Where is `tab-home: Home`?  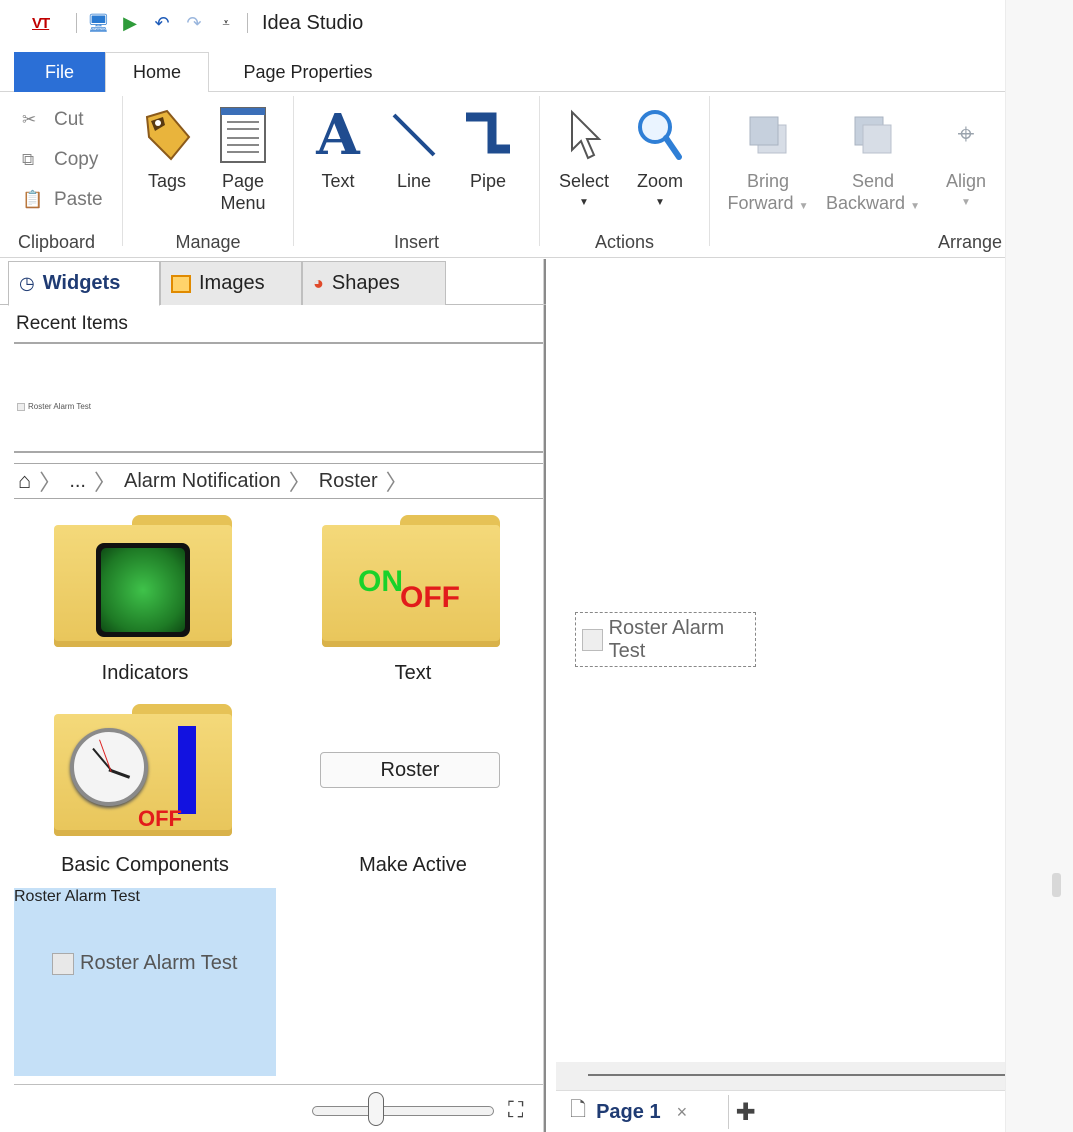 tab-home: Home is located at coordinates (157, 72).